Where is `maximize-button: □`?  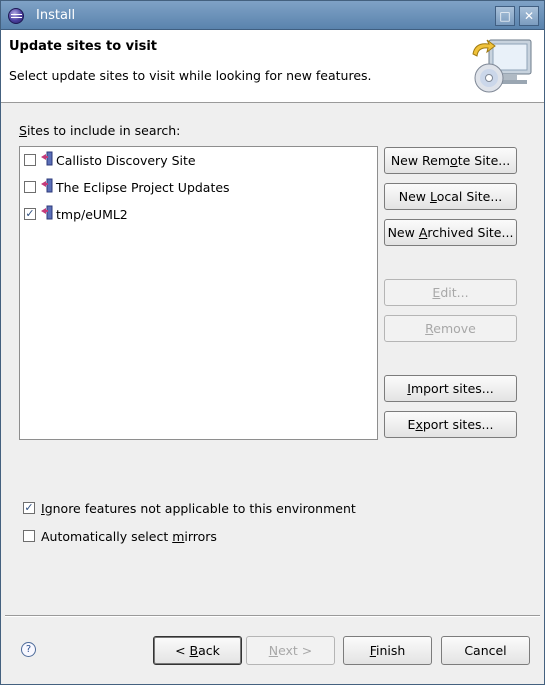 maximize-button: □ is located at coordinates (505, 16).